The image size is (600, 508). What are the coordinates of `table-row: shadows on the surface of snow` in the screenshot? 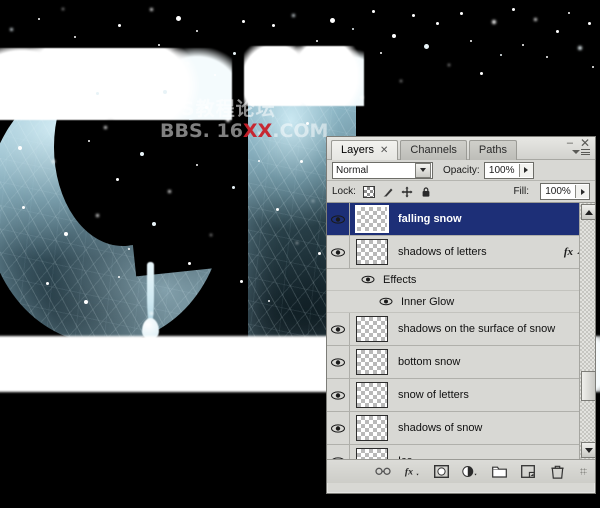 It's located at (461, 329).